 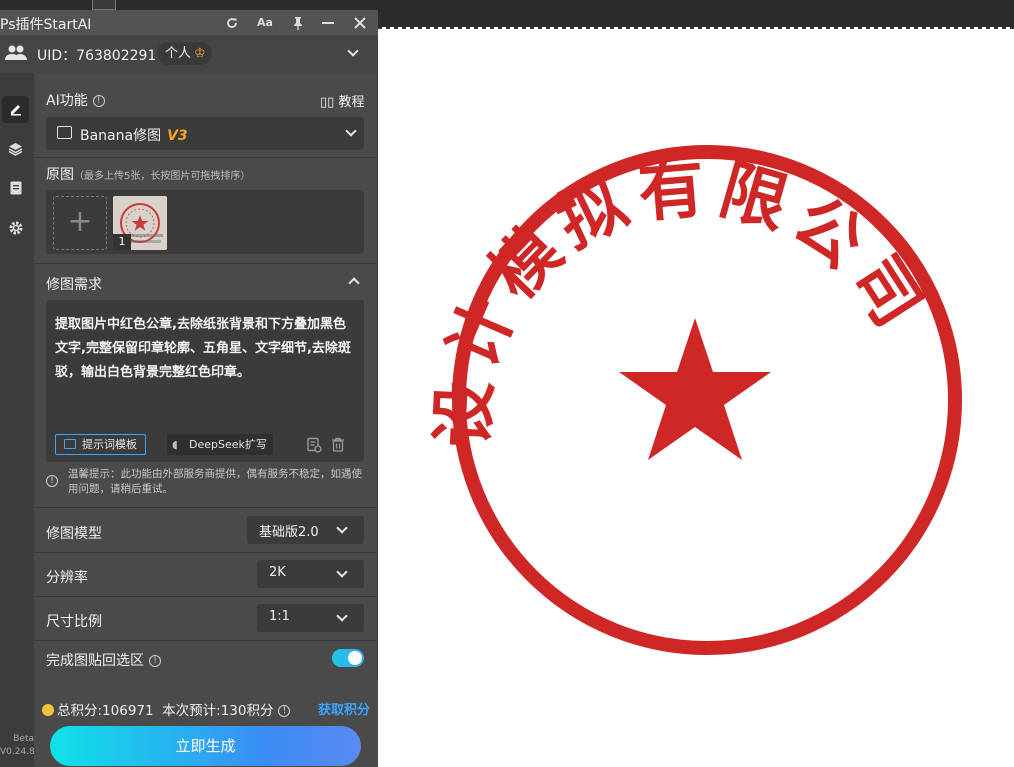 I want to click on ai-function-label-text: AI功能, so click(x=67, y=101).